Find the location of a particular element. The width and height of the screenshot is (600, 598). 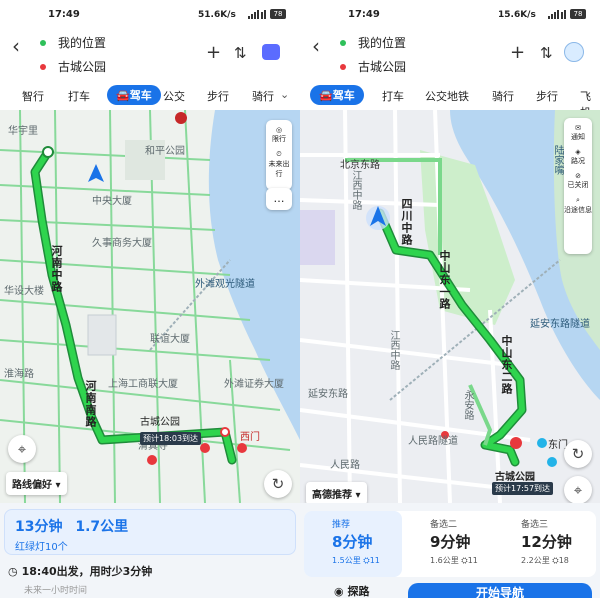

map-label-huaihai: 淮海路 is located at coordinates (19, 374).